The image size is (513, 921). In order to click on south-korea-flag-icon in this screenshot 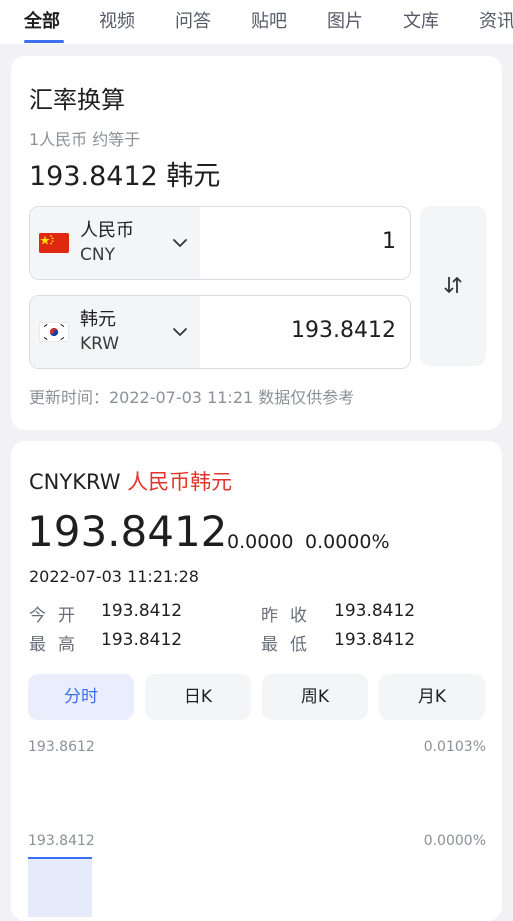, I will do `click(54, 332)`.